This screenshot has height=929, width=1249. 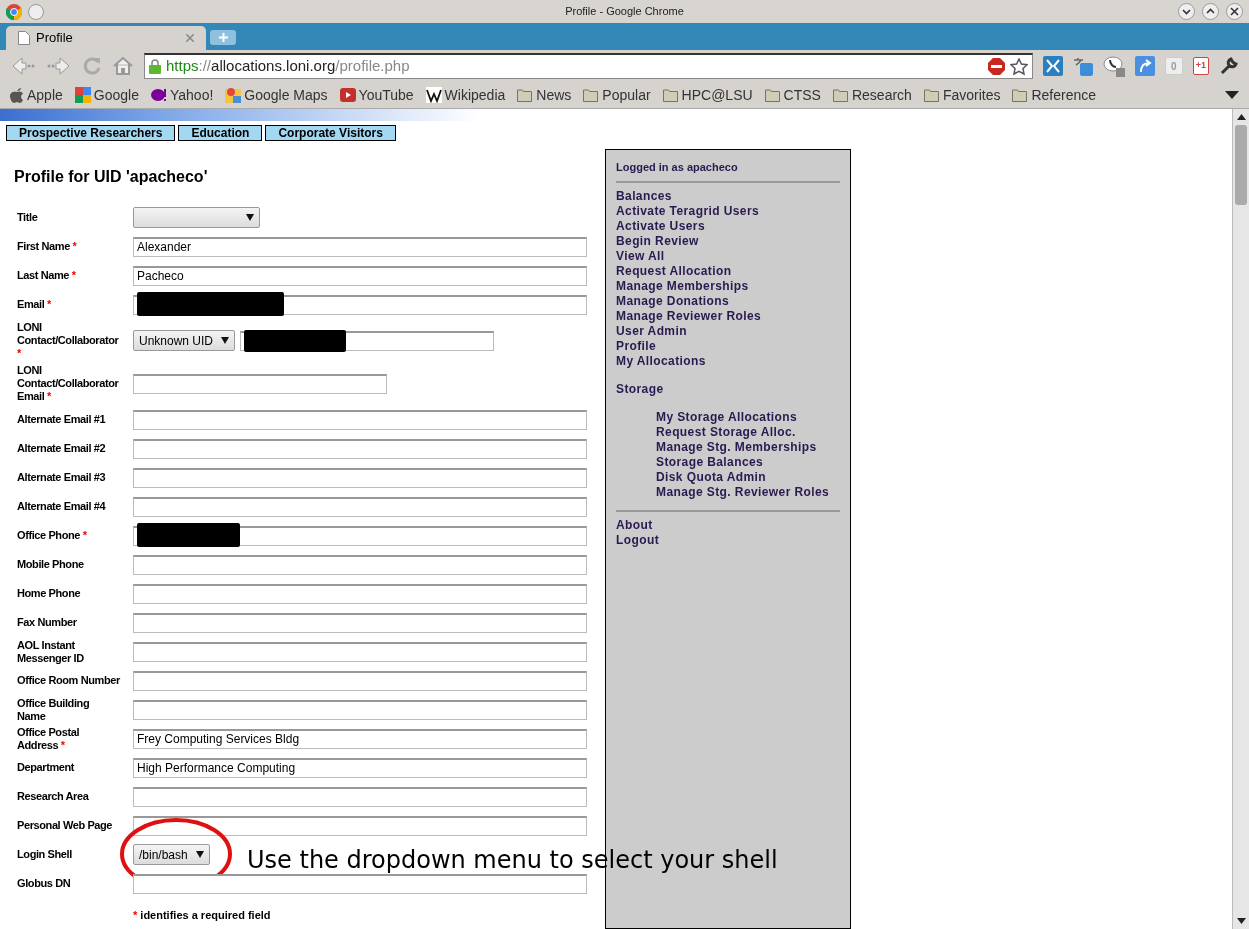 What do you see at coordinates (996, 66) in the screenshot?
I see `stop-sign-icon` at bounding box center [996, 66].